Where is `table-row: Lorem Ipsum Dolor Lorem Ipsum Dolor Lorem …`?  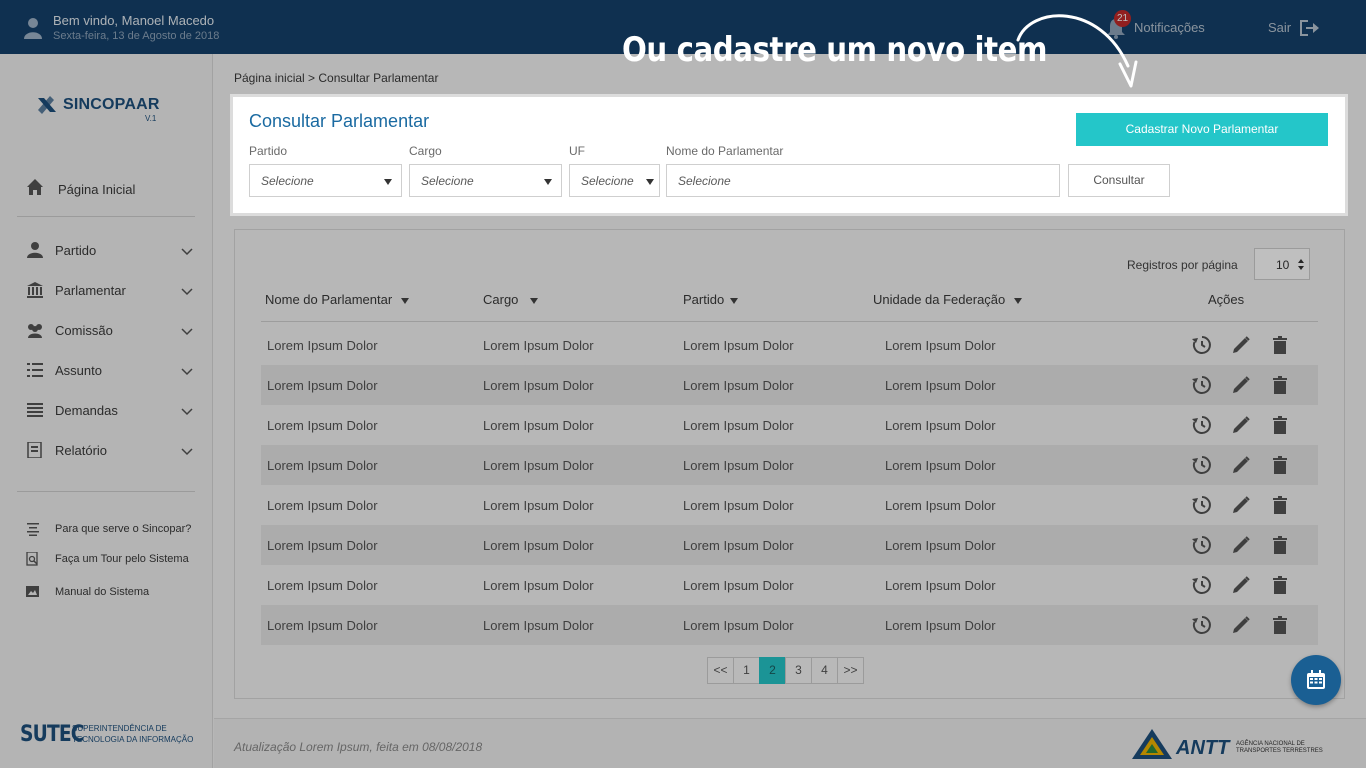 table-row: Lorem Ipsum Dolor Lorem Ipsum Dolor Lorem … is located at coordinates (789, 585).